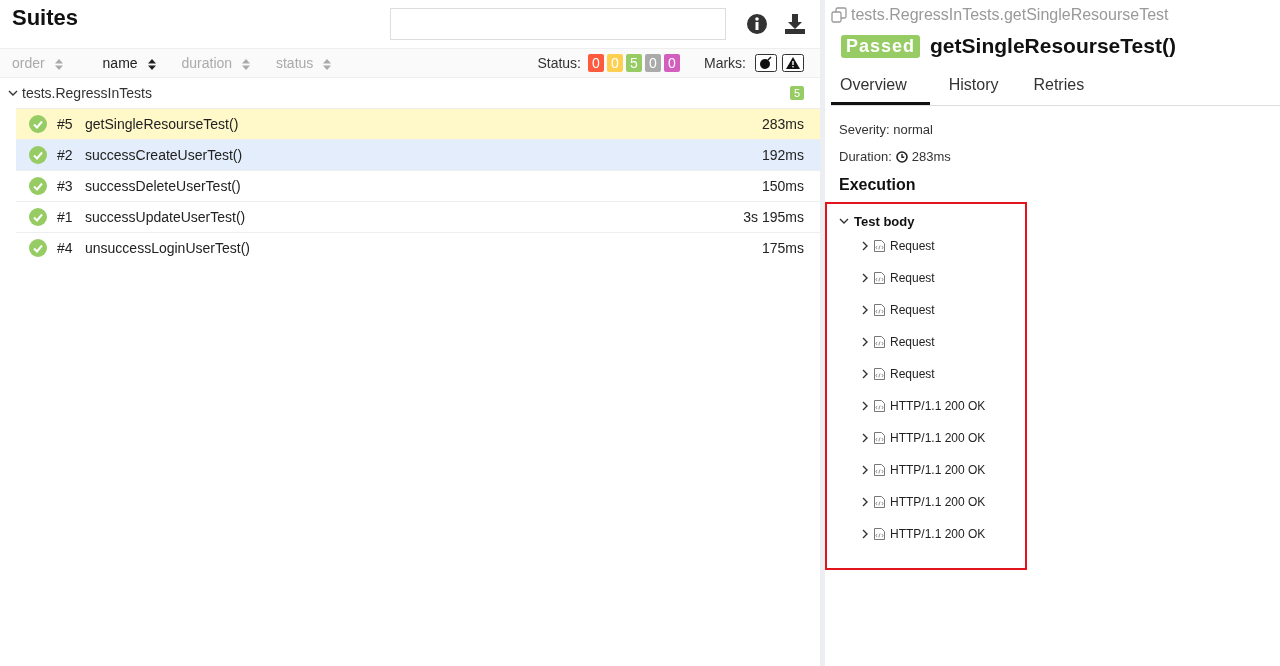  What do you see at coordinates (65, 155) in the screenshot?
I see `test-number: #2` at bounding box center [65, 155].